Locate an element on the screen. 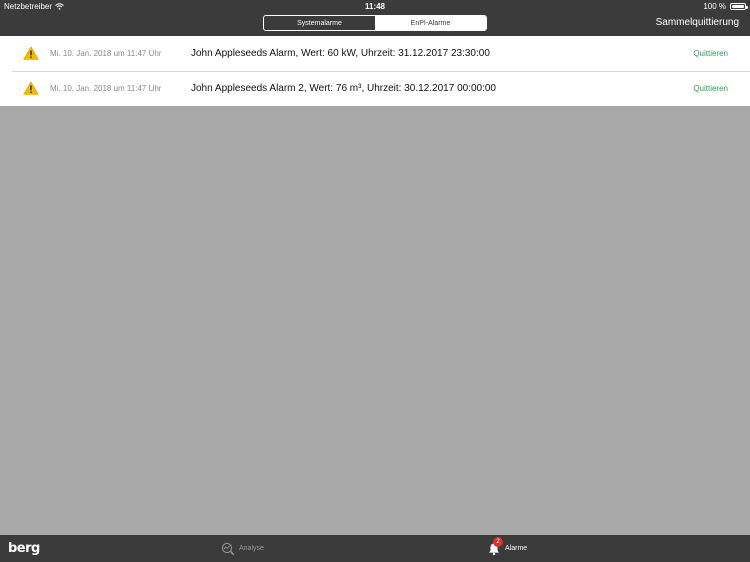  battery-icon is located at coordinates (739, 6).